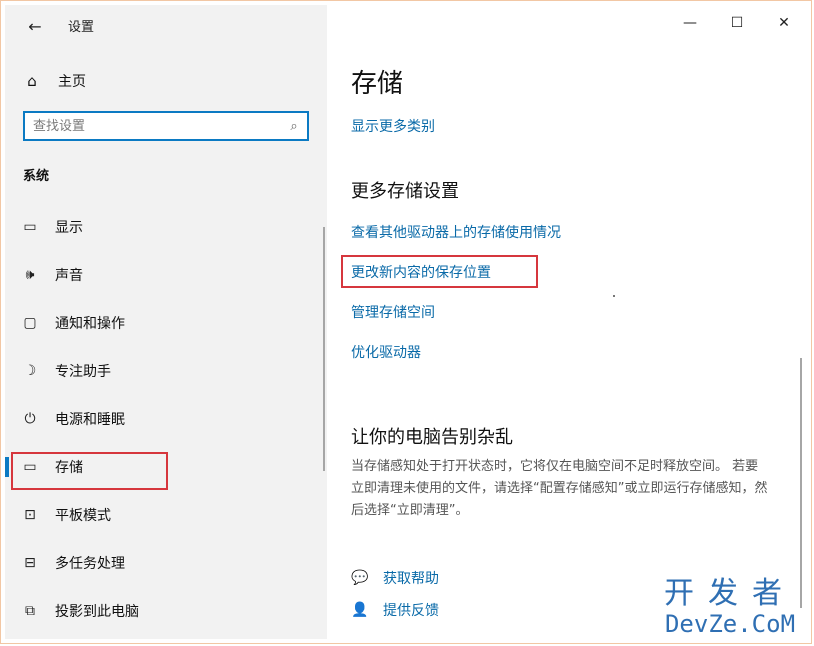  I want to click on sidebar-item-display: ▭ 显示, so click(166, 227).